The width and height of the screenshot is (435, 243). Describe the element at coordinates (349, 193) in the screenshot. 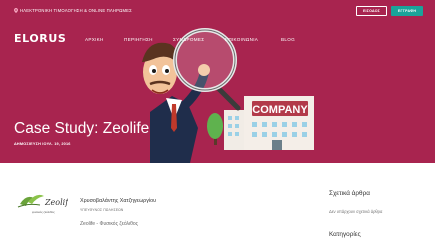

I see `related-articles-title: Σχετικά άρθρα` at that location.